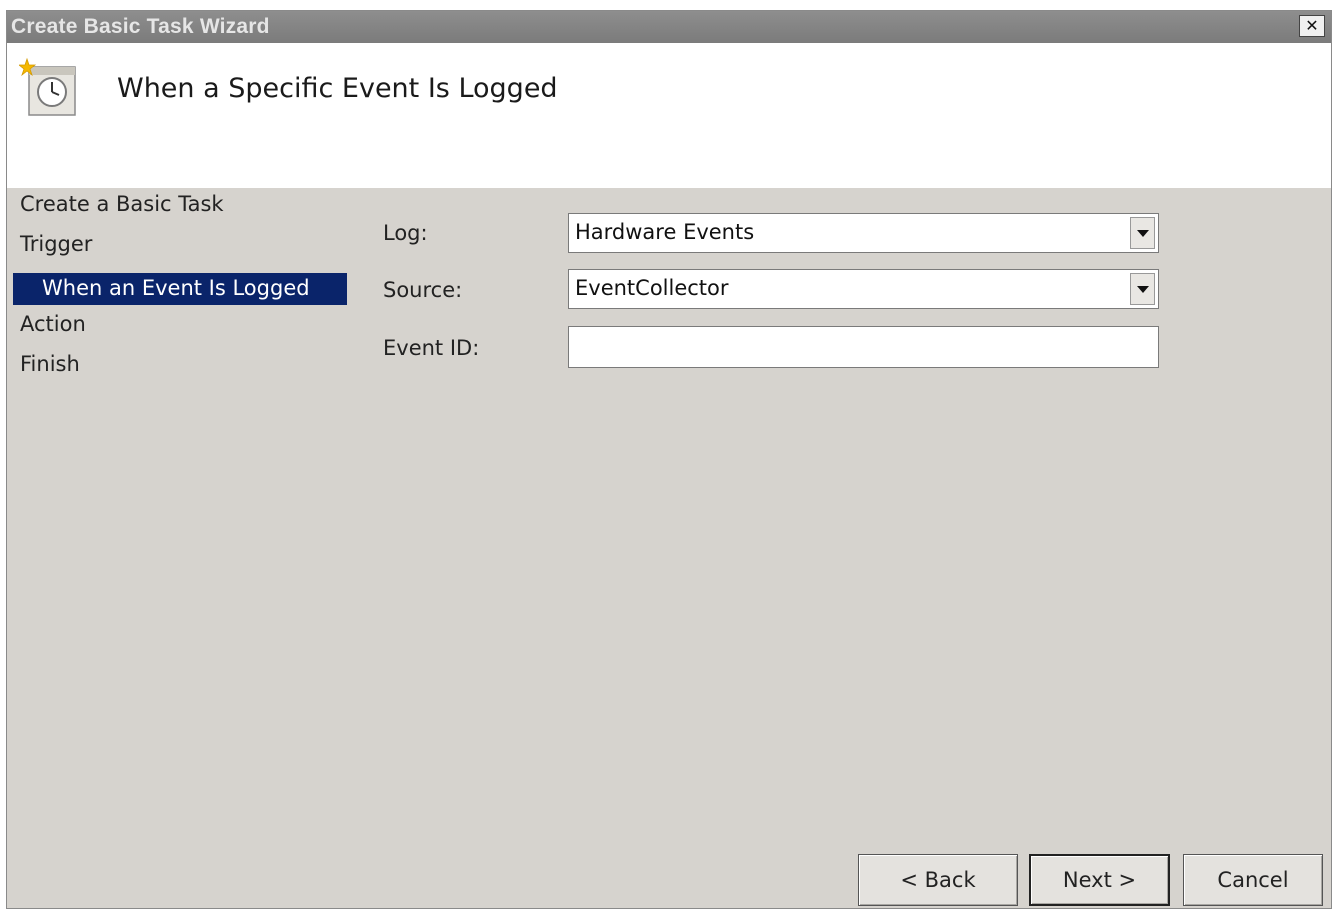  I want to click on step-create-basic-task: Create a Basic Task, so click(122, 204).